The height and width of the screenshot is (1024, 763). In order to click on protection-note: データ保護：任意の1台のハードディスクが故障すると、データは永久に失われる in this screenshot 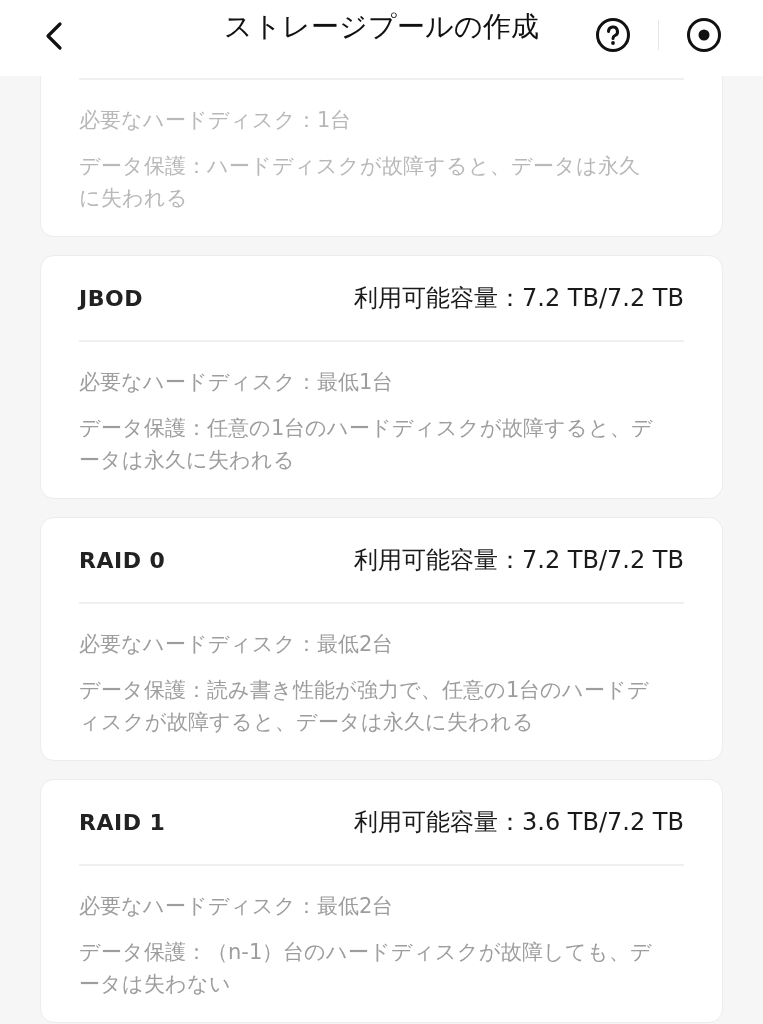, I will do `click(367, 444)`.